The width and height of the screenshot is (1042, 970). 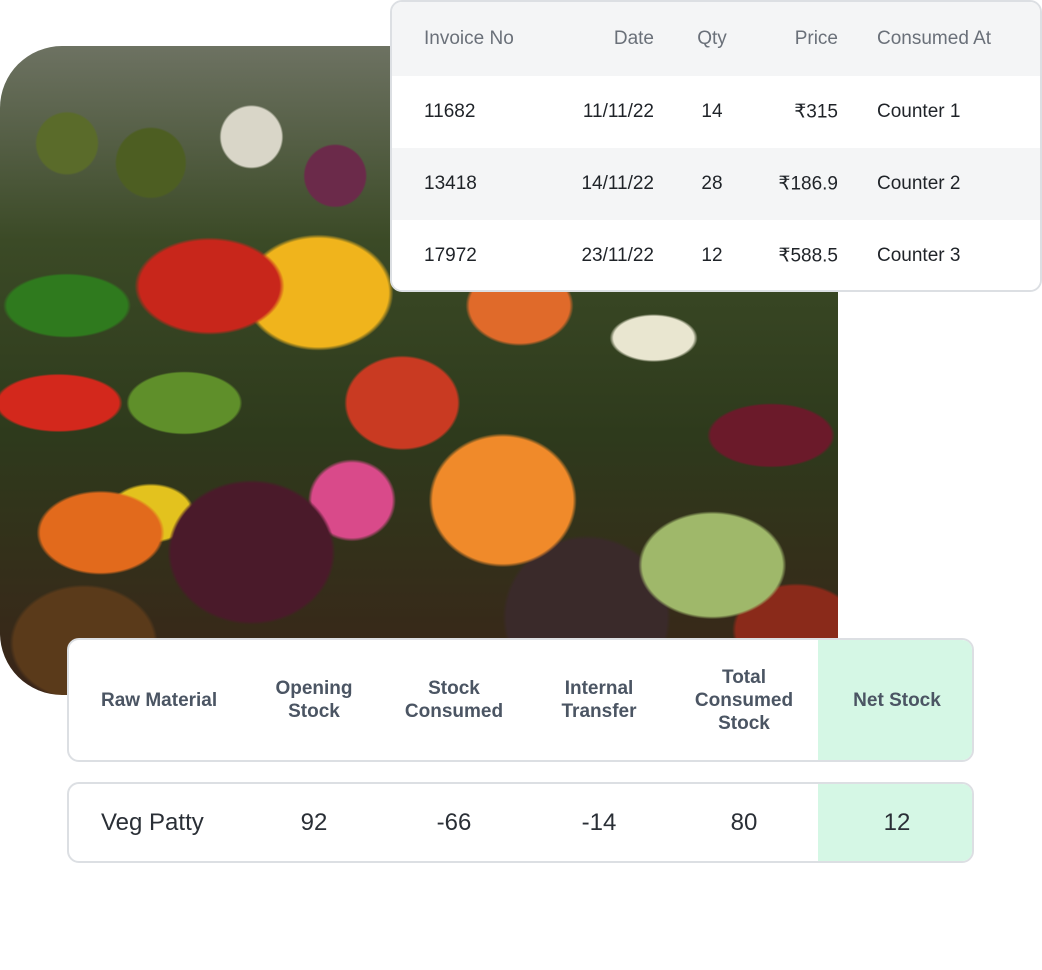 I want to click on header-total-consumed-stock: Total Consumed Stock, so click(x=744, y=700).